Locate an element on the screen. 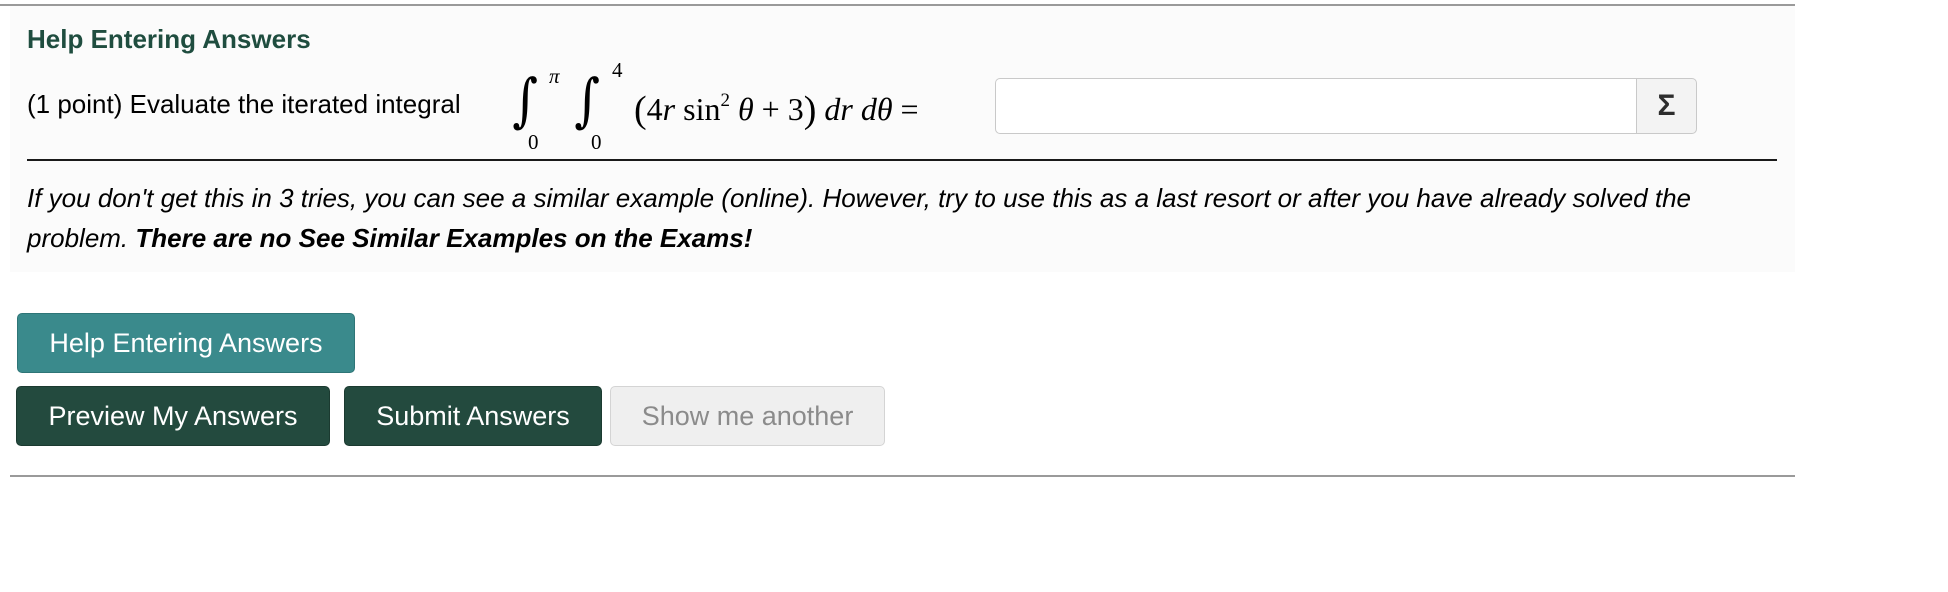 The height and width of the screenshot is (592, 1948). outer-lower-limit: 0 is located at coordinates (533, 142).